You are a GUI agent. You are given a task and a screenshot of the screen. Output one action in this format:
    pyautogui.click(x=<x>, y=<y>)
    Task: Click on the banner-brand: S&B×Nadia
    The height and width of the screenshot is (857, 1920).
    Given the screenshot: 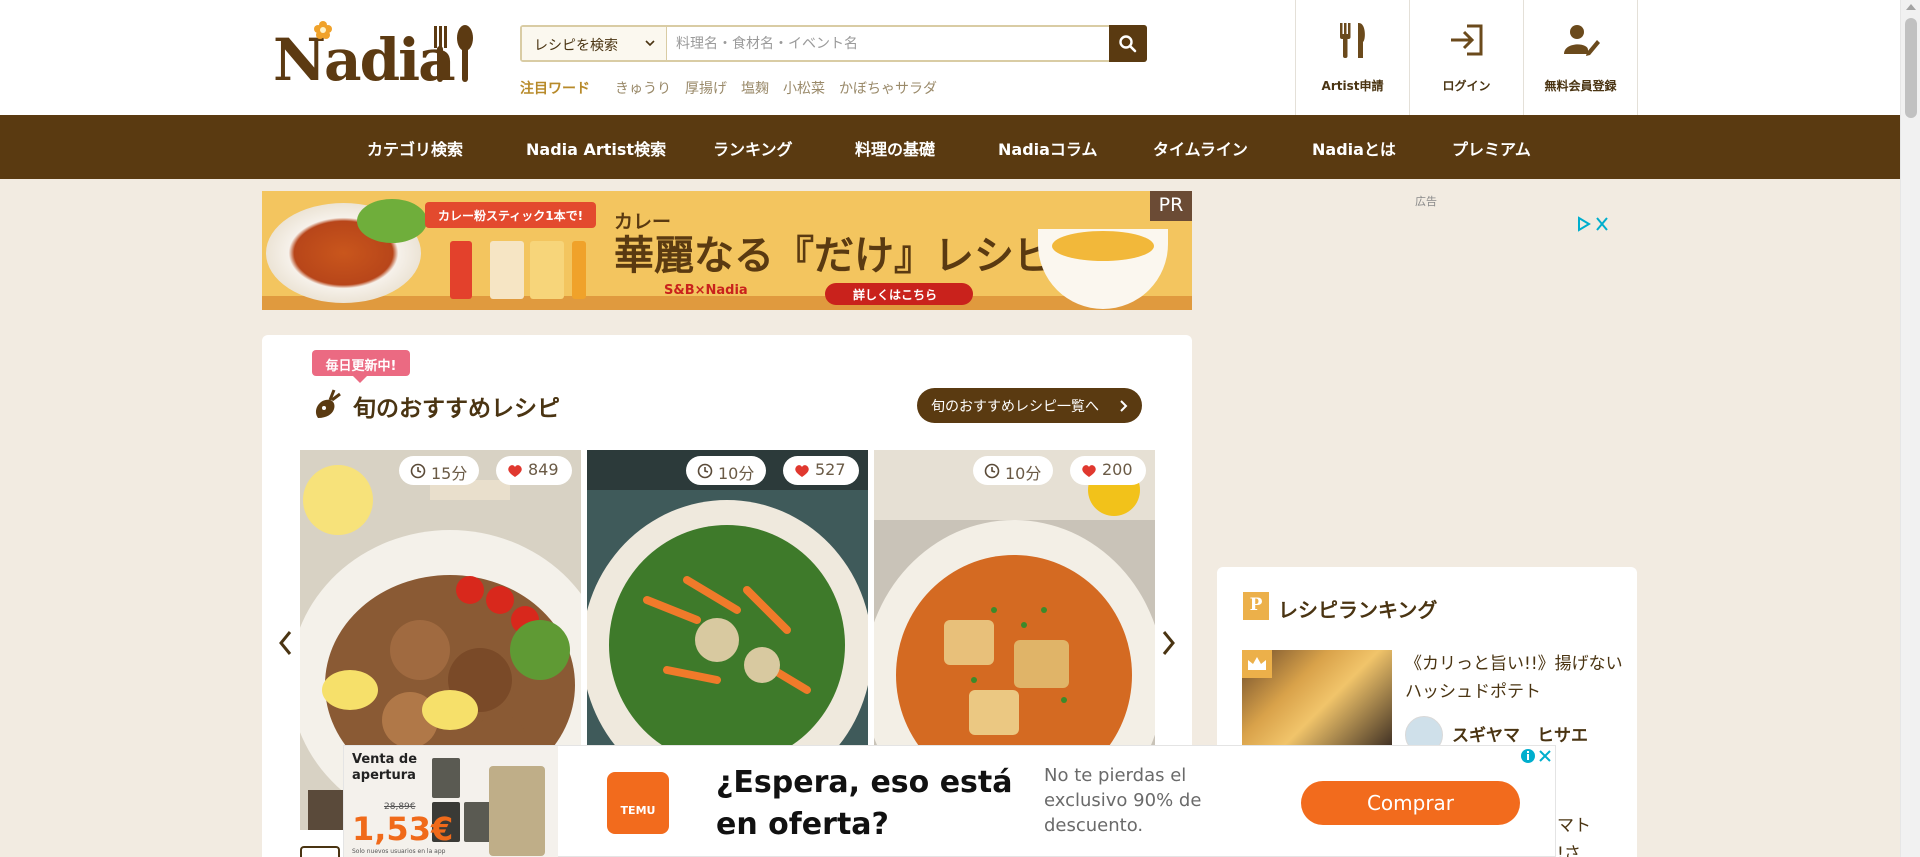 What is the action you would take?
    pyautogui.click(x=706, y=290)
    